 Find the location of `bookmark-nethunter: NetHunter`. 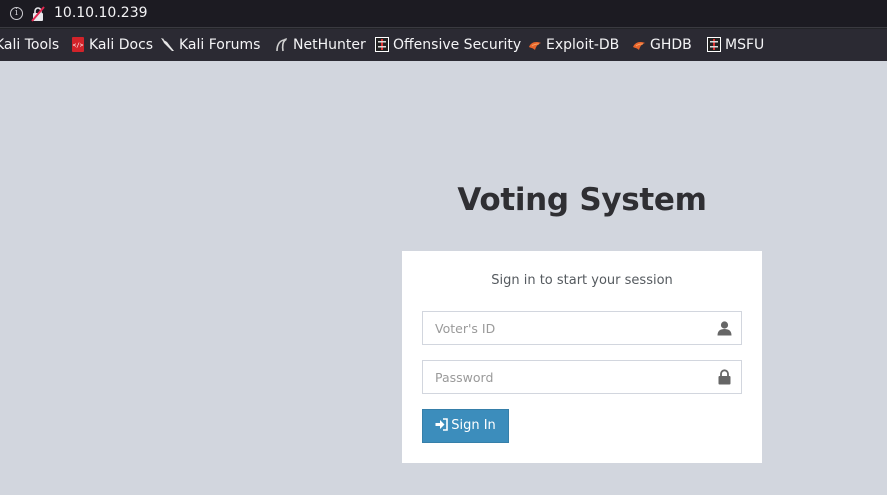

bookmark-nethunter: NetHunter is located at coordinates (320, 45).